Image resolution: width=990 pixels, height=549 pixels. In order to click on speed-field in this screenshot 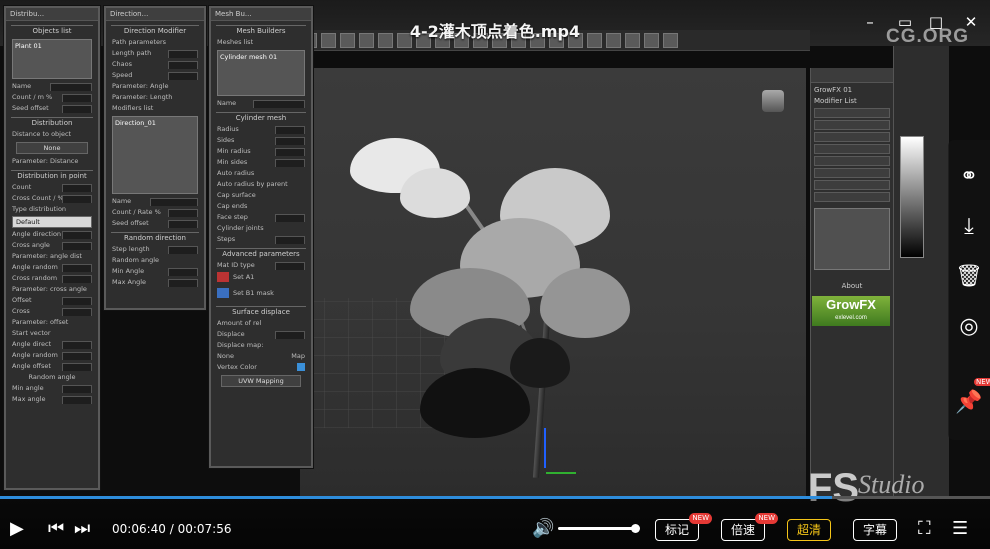, I will do `click(183, 76)`.